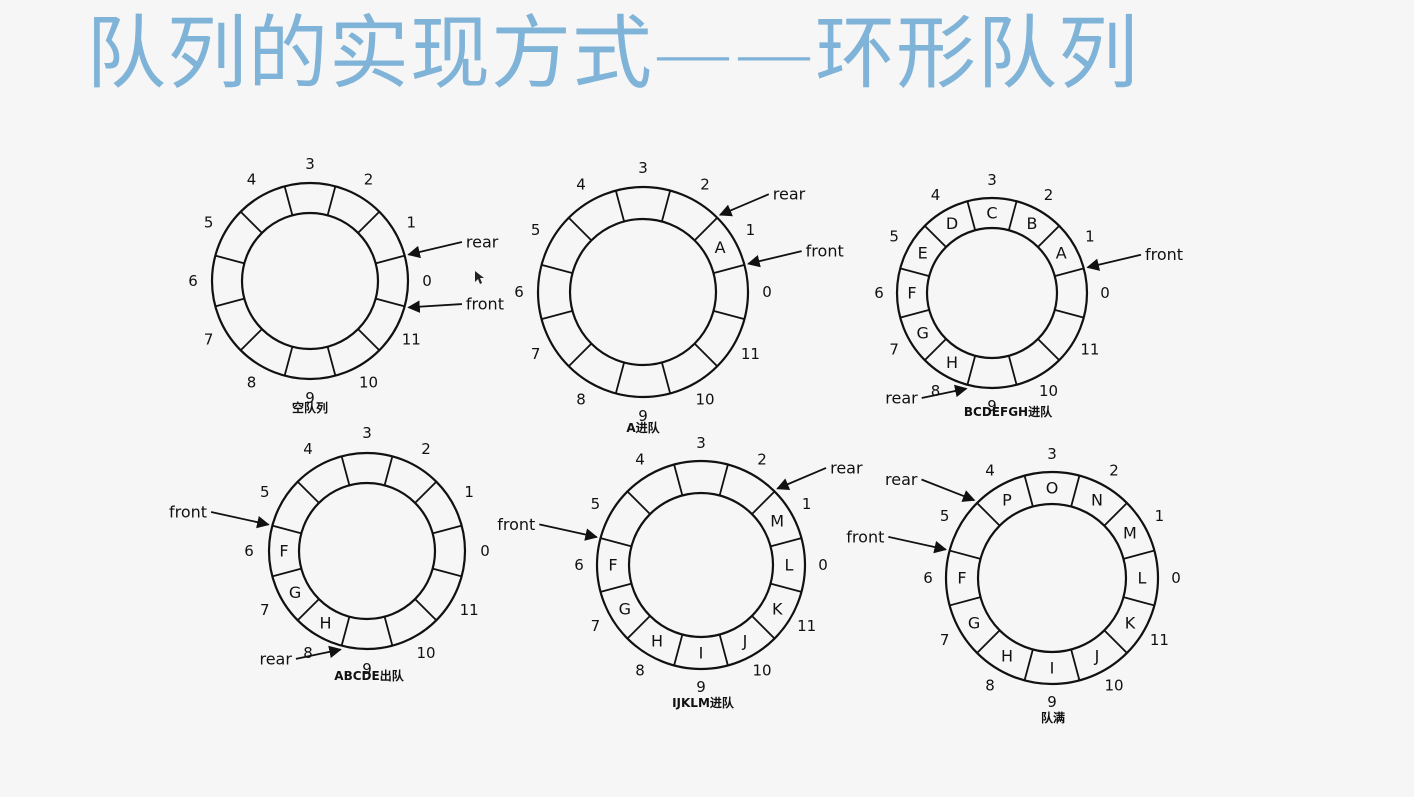  Describe the element at coordinates (1032, 223) in the screenshot. I see `queue-element-cell: B` at that location.